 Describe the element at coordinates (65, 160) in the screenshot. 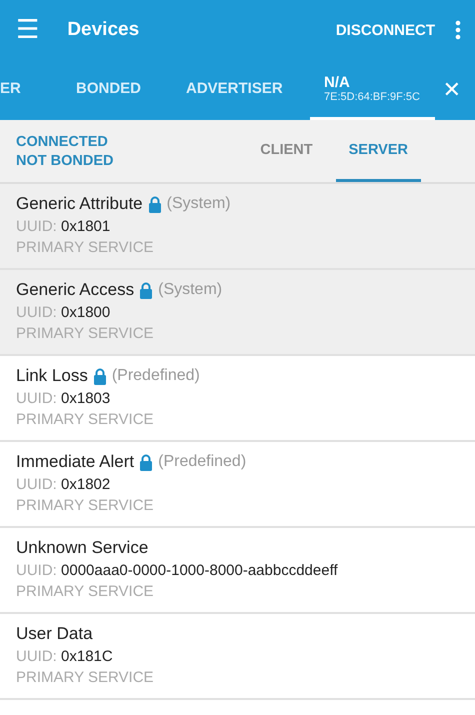

I see `bond-status: NOT BONDED` at that location.